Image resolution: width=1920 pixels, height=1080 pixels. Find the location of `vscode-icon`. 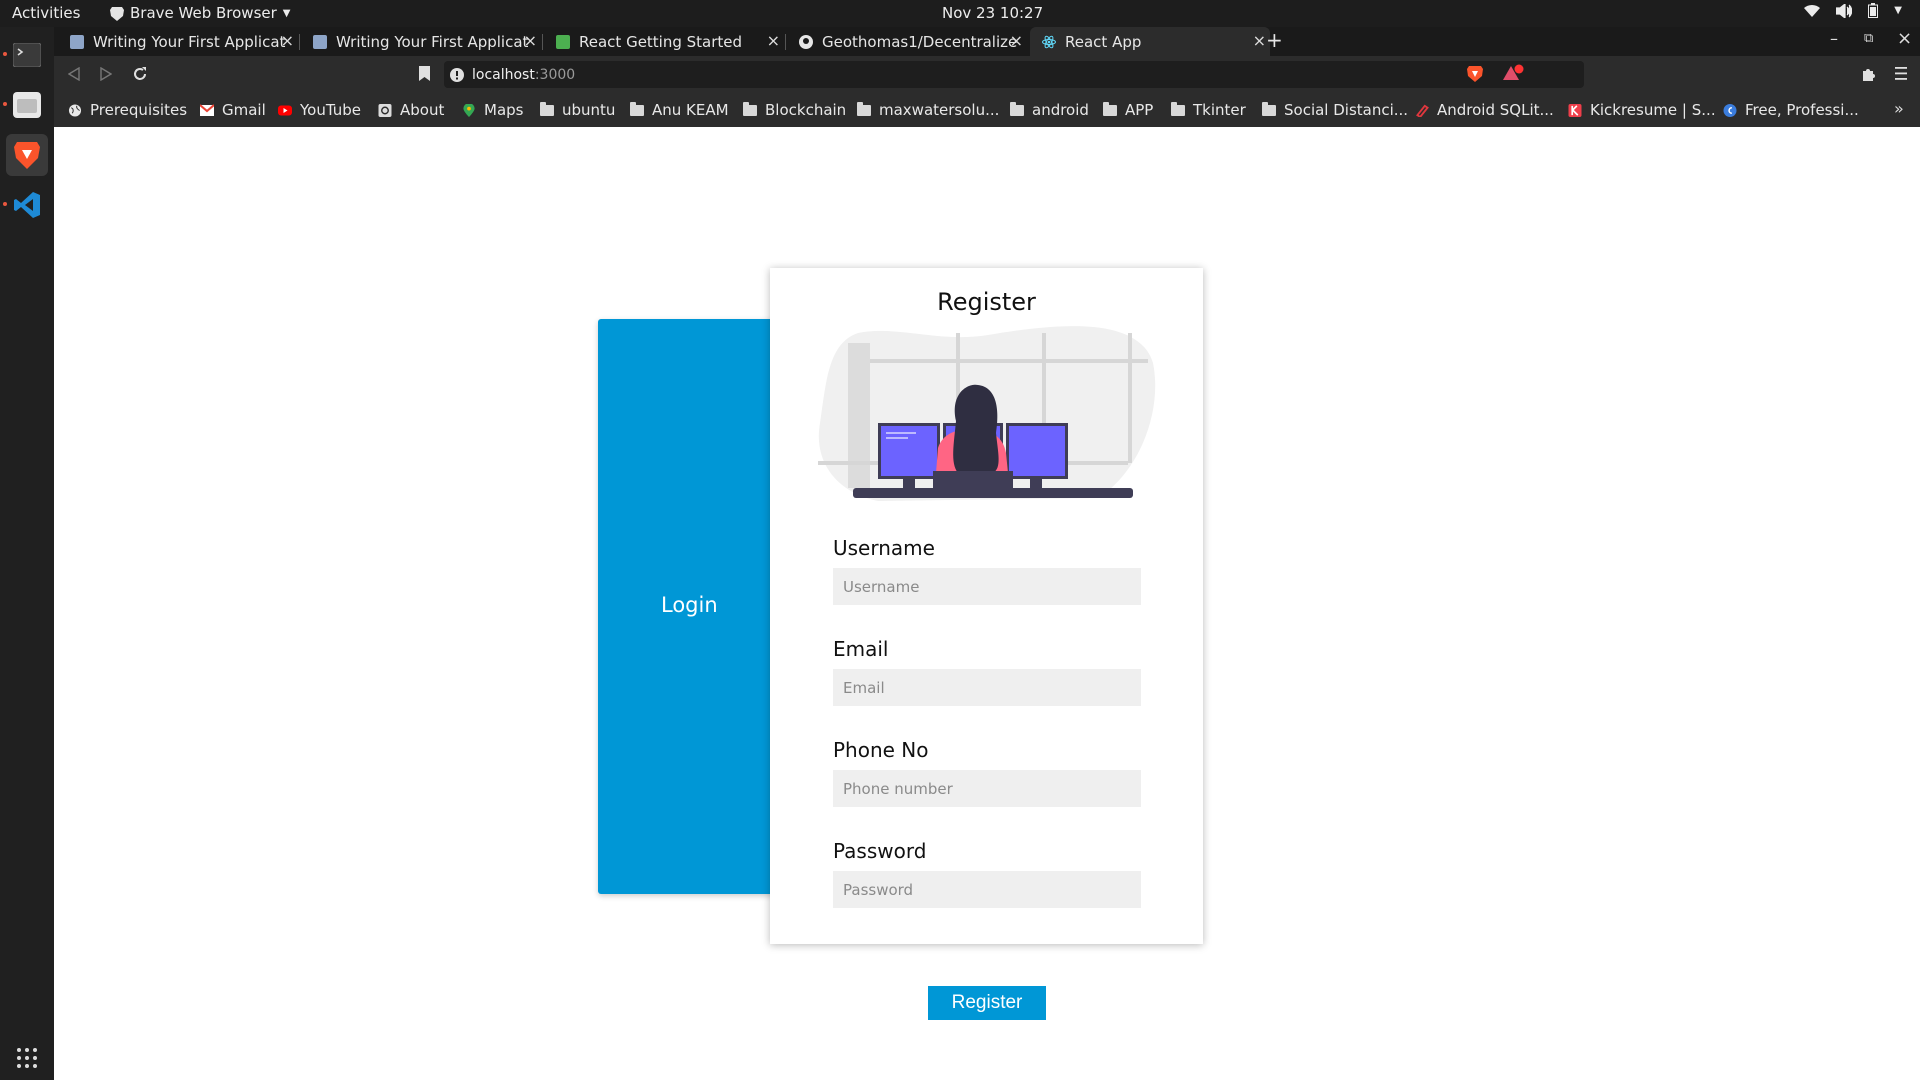

vscode-icon is located at coordinates (27, 205).